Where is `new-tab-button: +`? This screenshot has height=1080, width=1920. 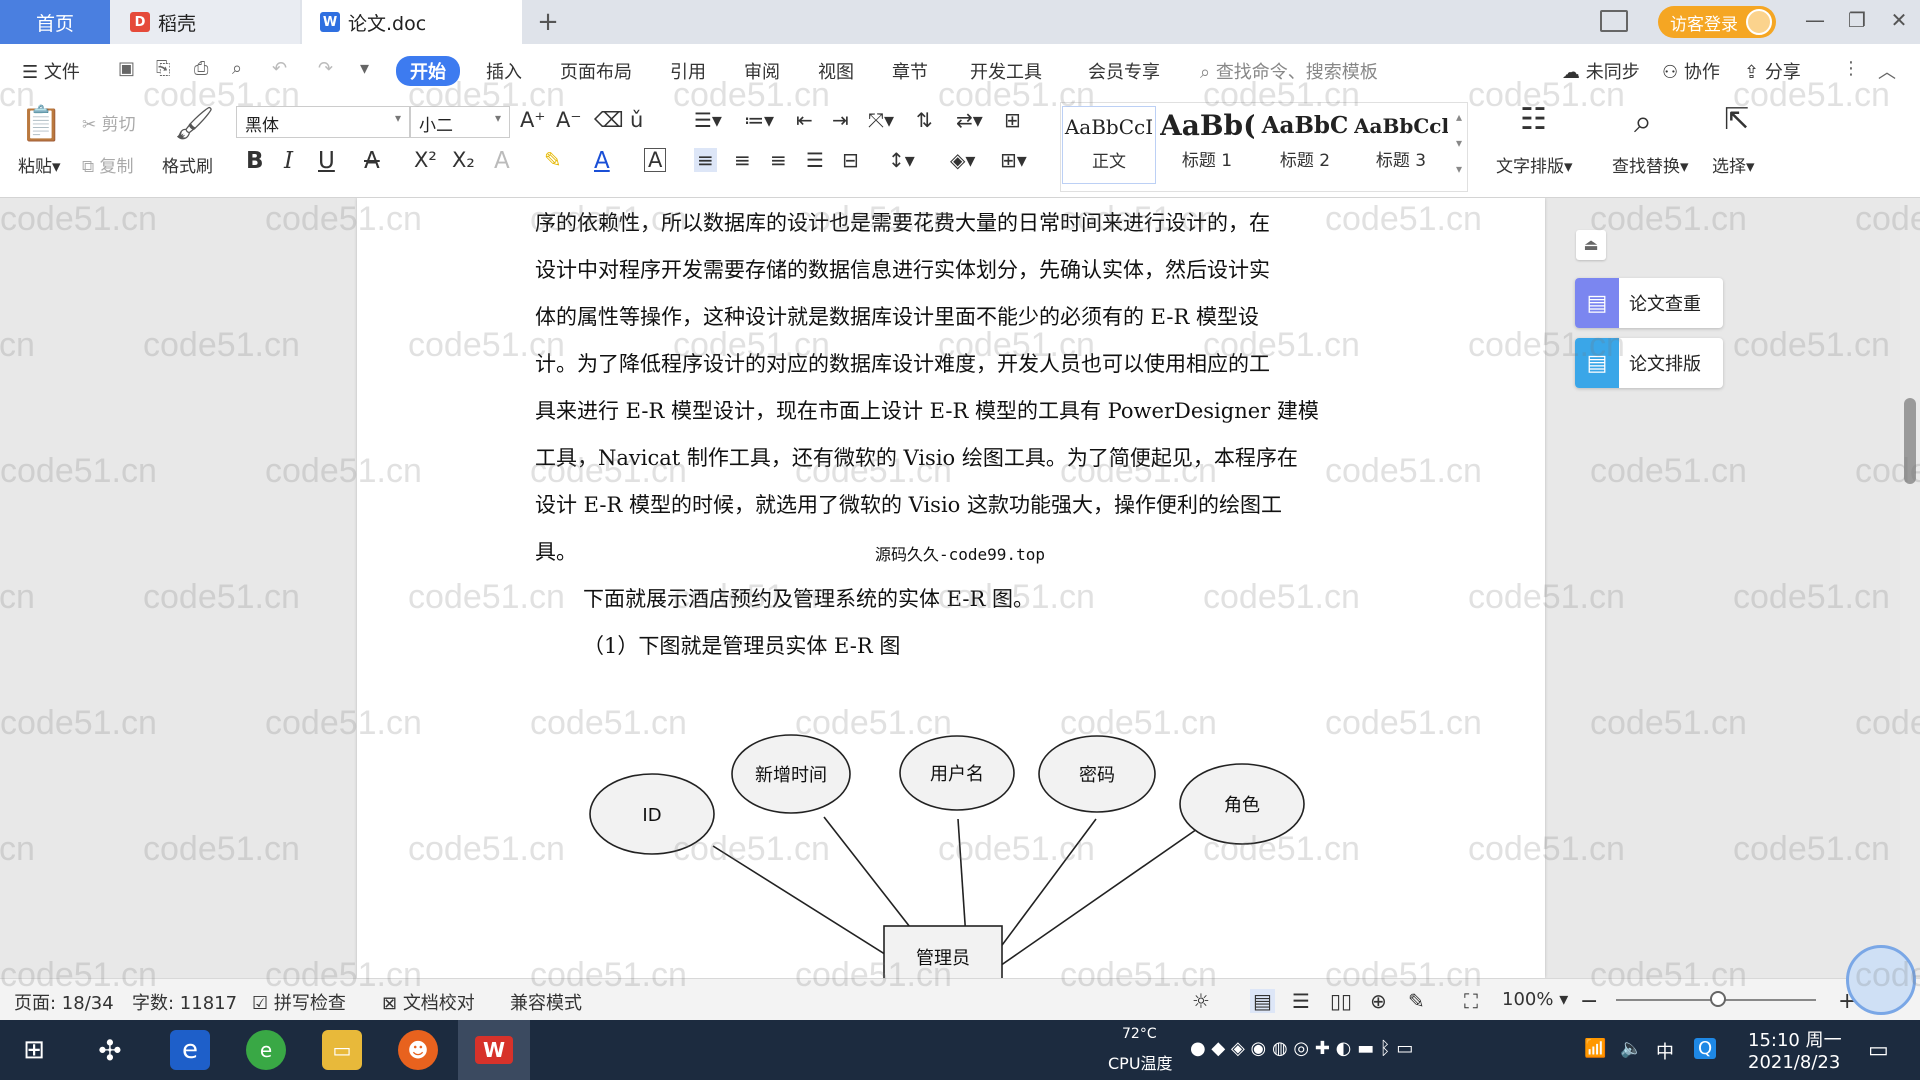 new-tab-button: + is located at coordinates (548, 22).